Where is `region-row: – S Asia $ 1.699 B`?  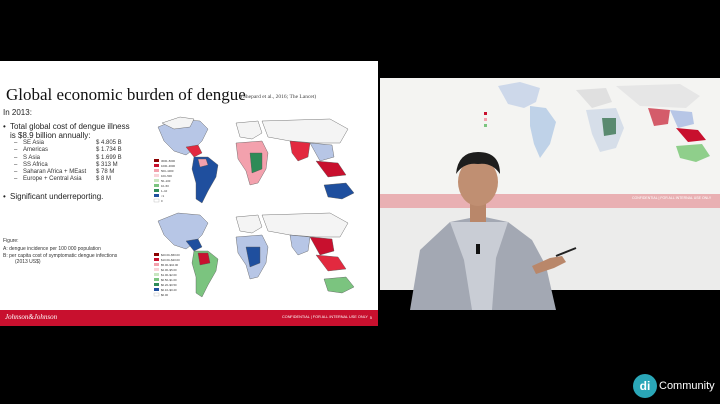 region-row: – S Asia $ 1.699 B is located at coordinates (68, 157).